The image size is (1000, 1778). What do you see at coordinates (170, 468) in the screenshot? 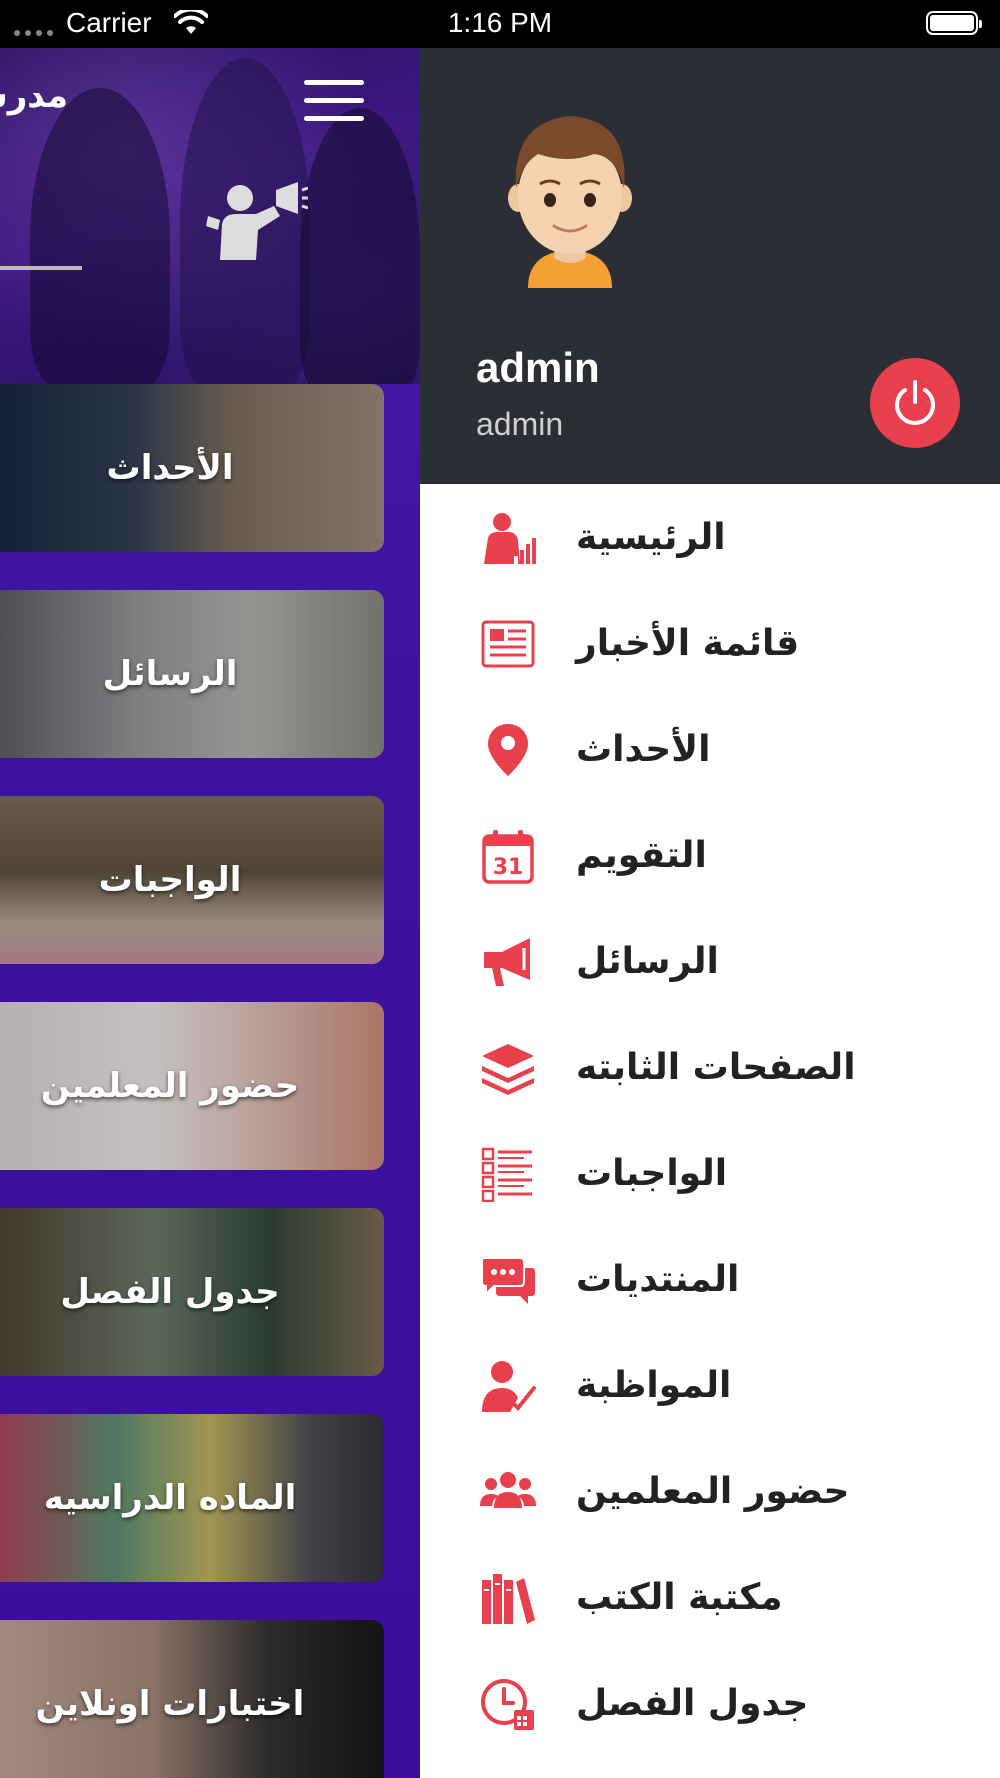
I see `tile-label: الأحداث` at bounding box center [170, 468].